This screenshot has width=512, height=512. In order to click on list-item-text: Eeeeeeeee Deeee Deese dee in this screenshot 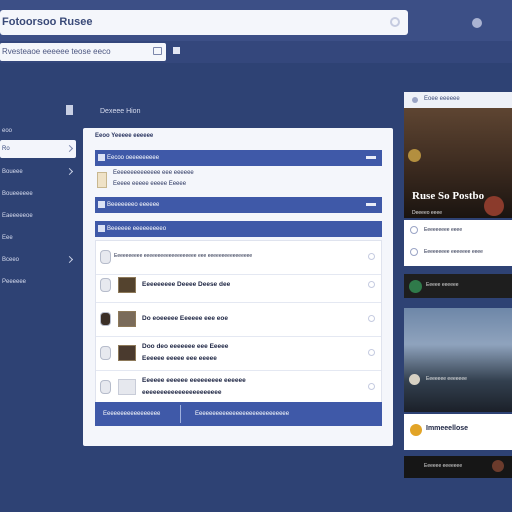, I will do `click(186, 284)`.